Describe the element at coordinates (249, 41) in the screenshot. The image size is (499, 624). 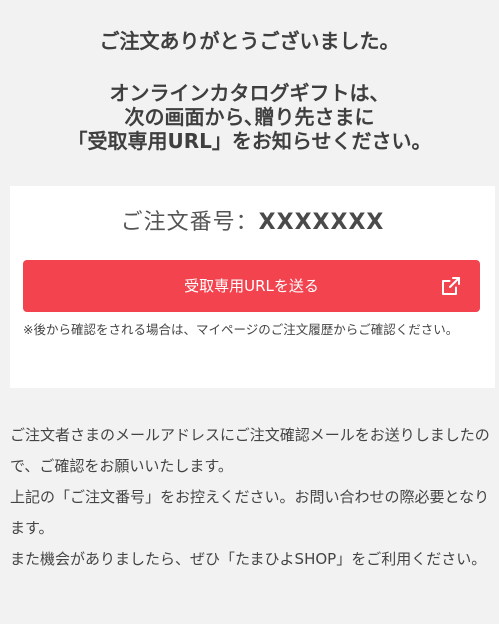
I see `thanks-heading: ご注文ありがとうございました。` at that location.